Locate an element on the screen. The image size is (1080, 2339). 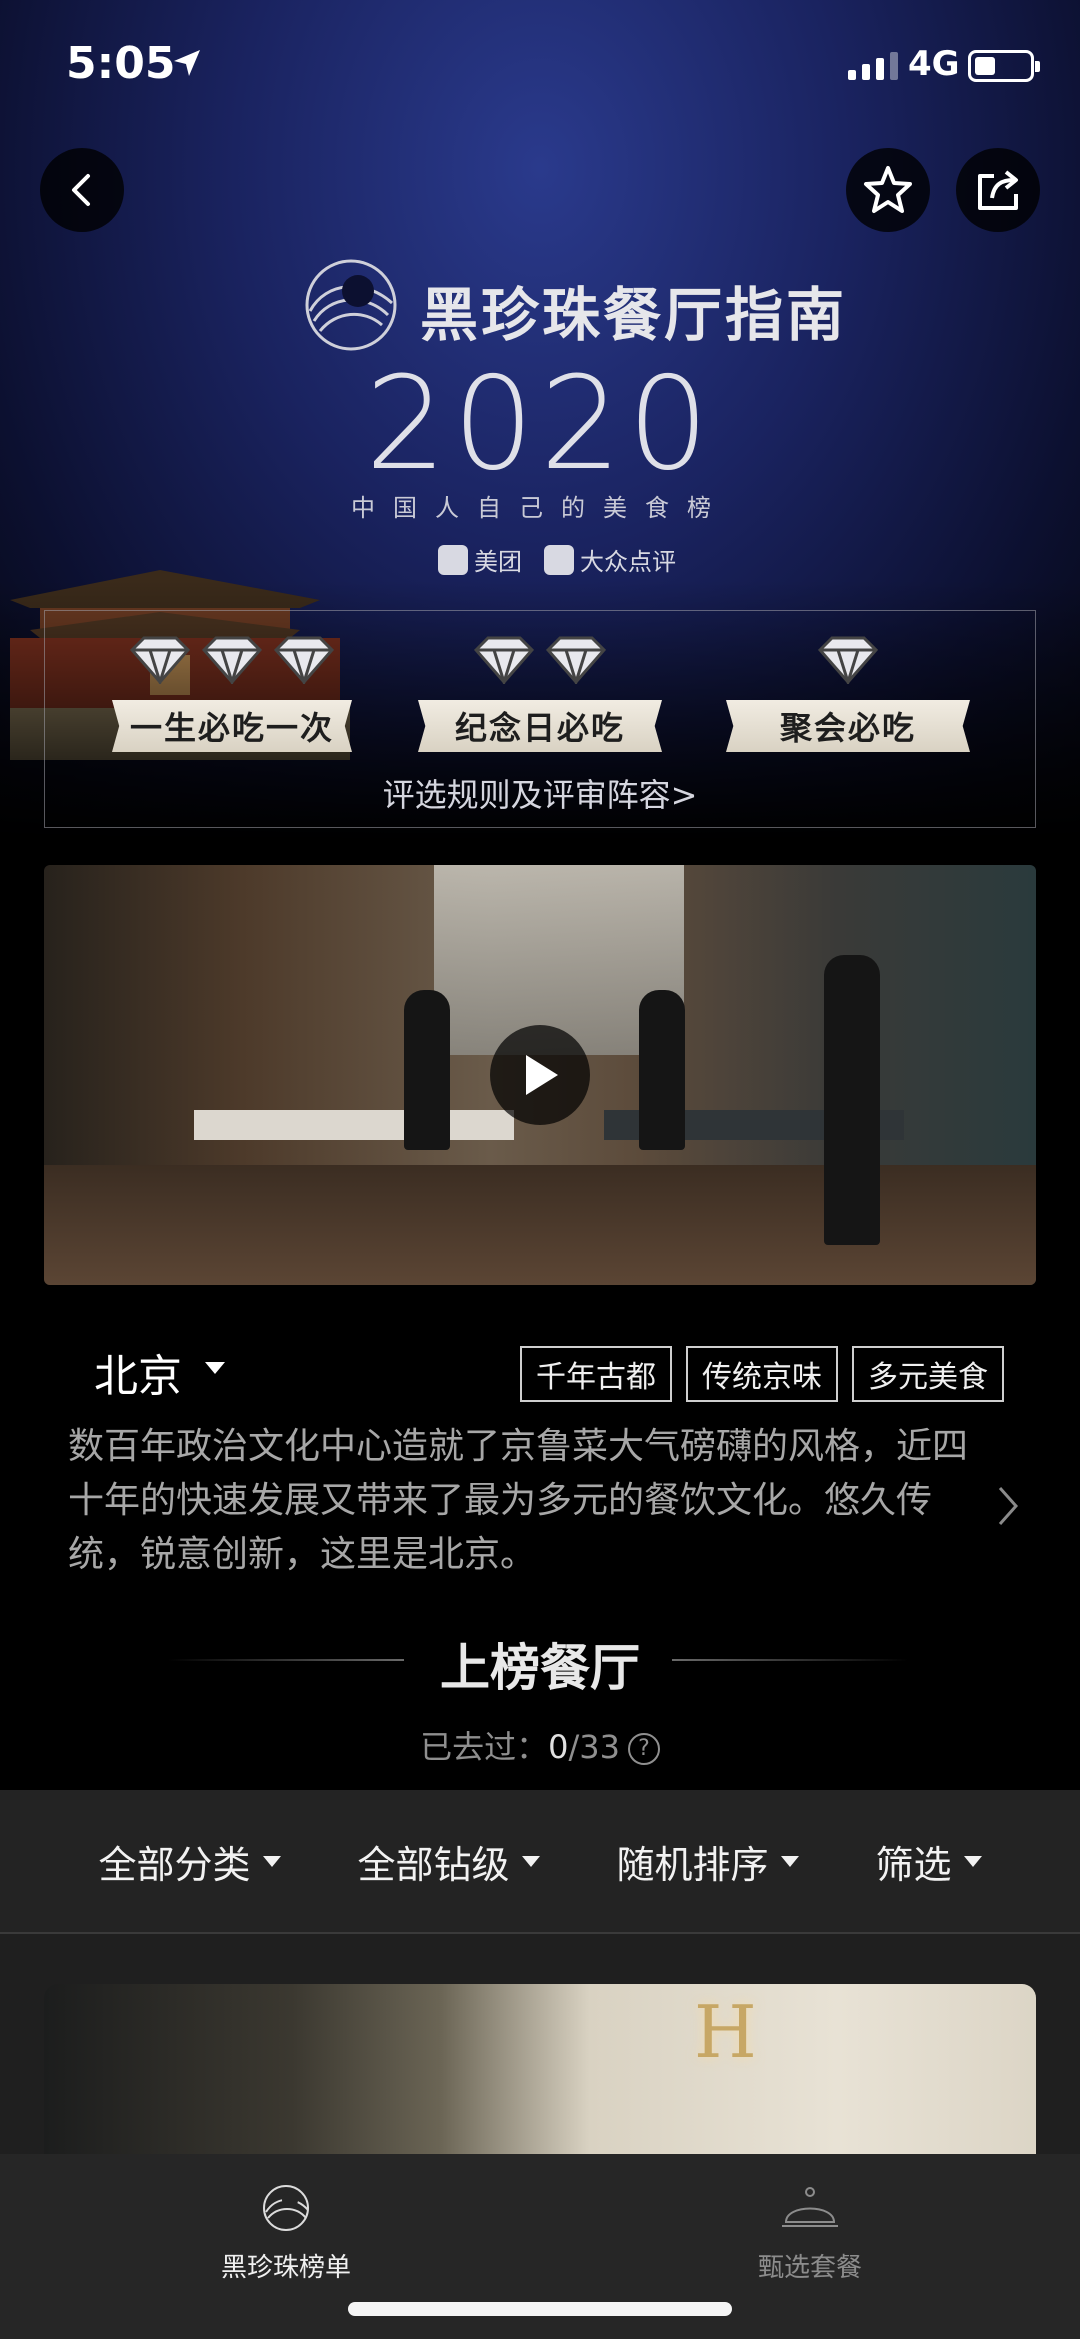
chevron-right-icon is located at coordinates (1008, 1506).